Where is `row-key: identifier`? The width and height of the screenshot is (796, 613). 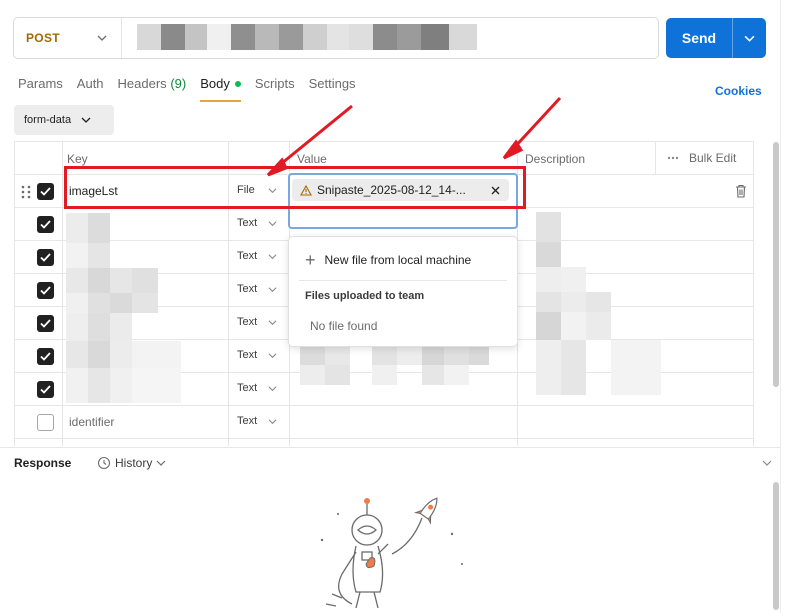
row-key: identifier is located at coordinates (91, 422).